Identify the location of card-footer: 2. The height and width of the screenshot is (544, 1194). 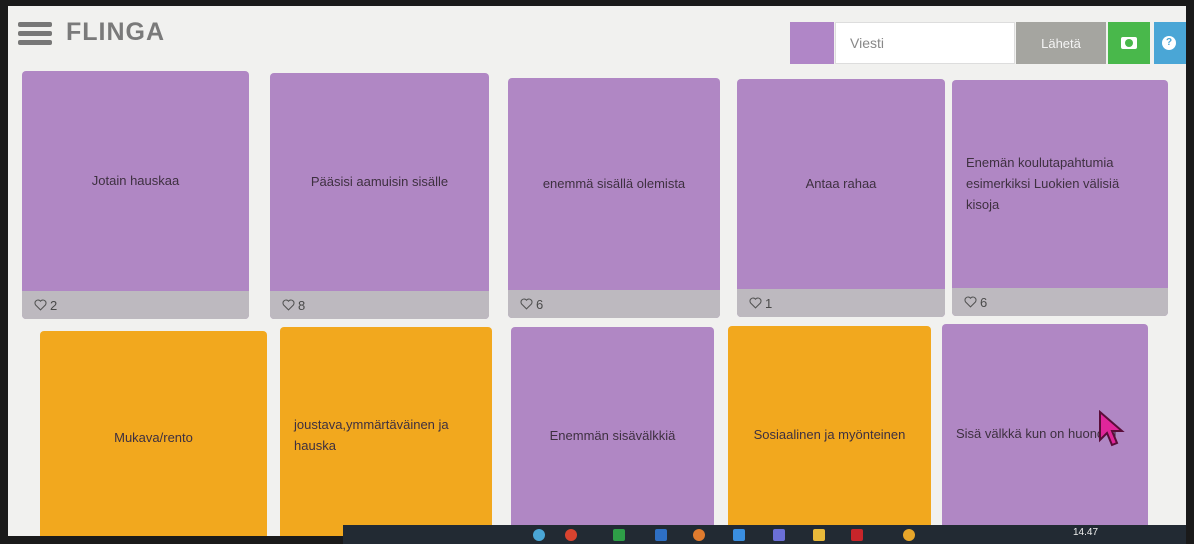
(135, 305).